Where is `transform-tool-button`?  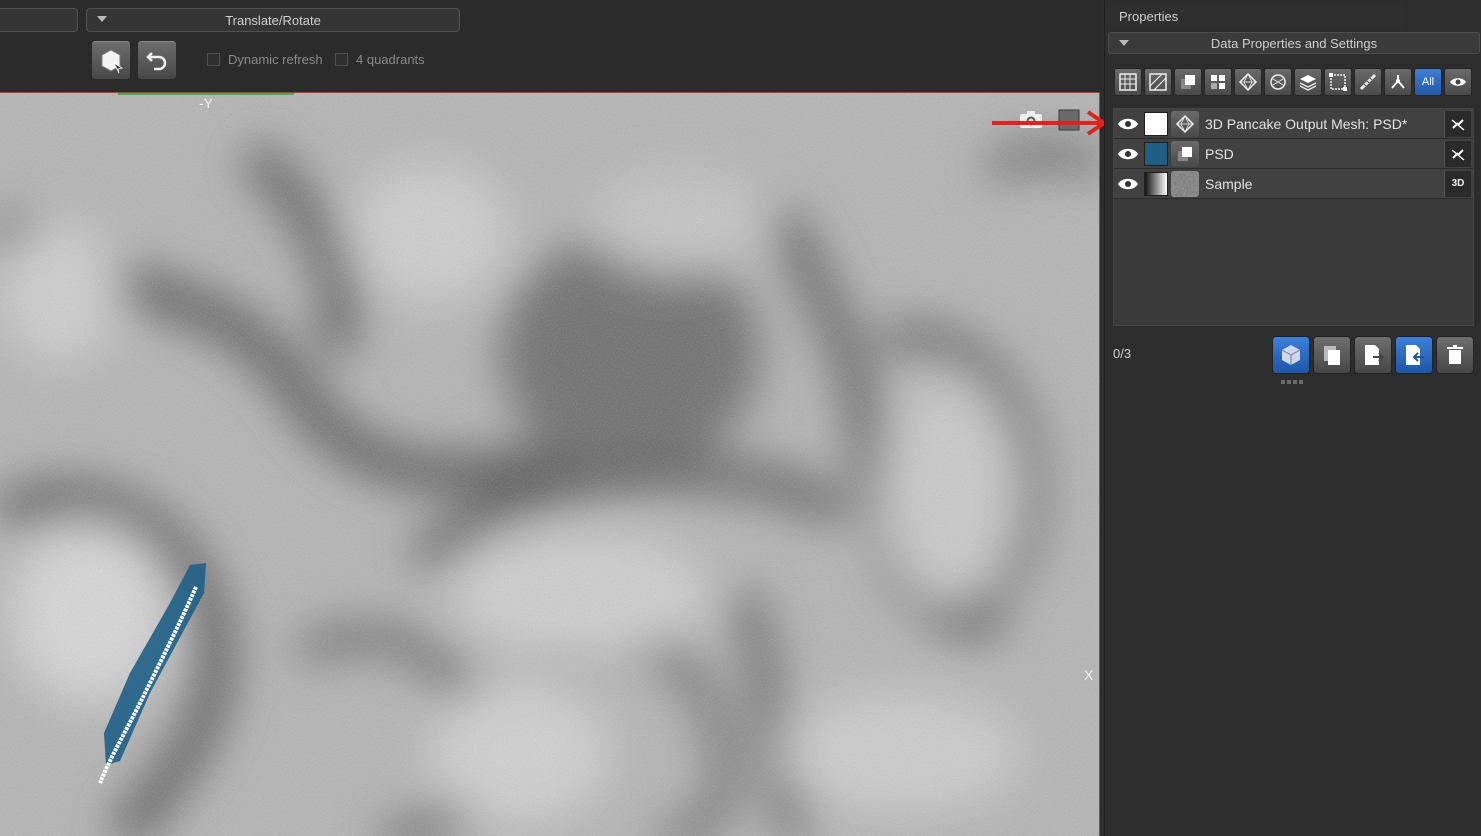
transform-tool-button is located at coordinates (111, 60).